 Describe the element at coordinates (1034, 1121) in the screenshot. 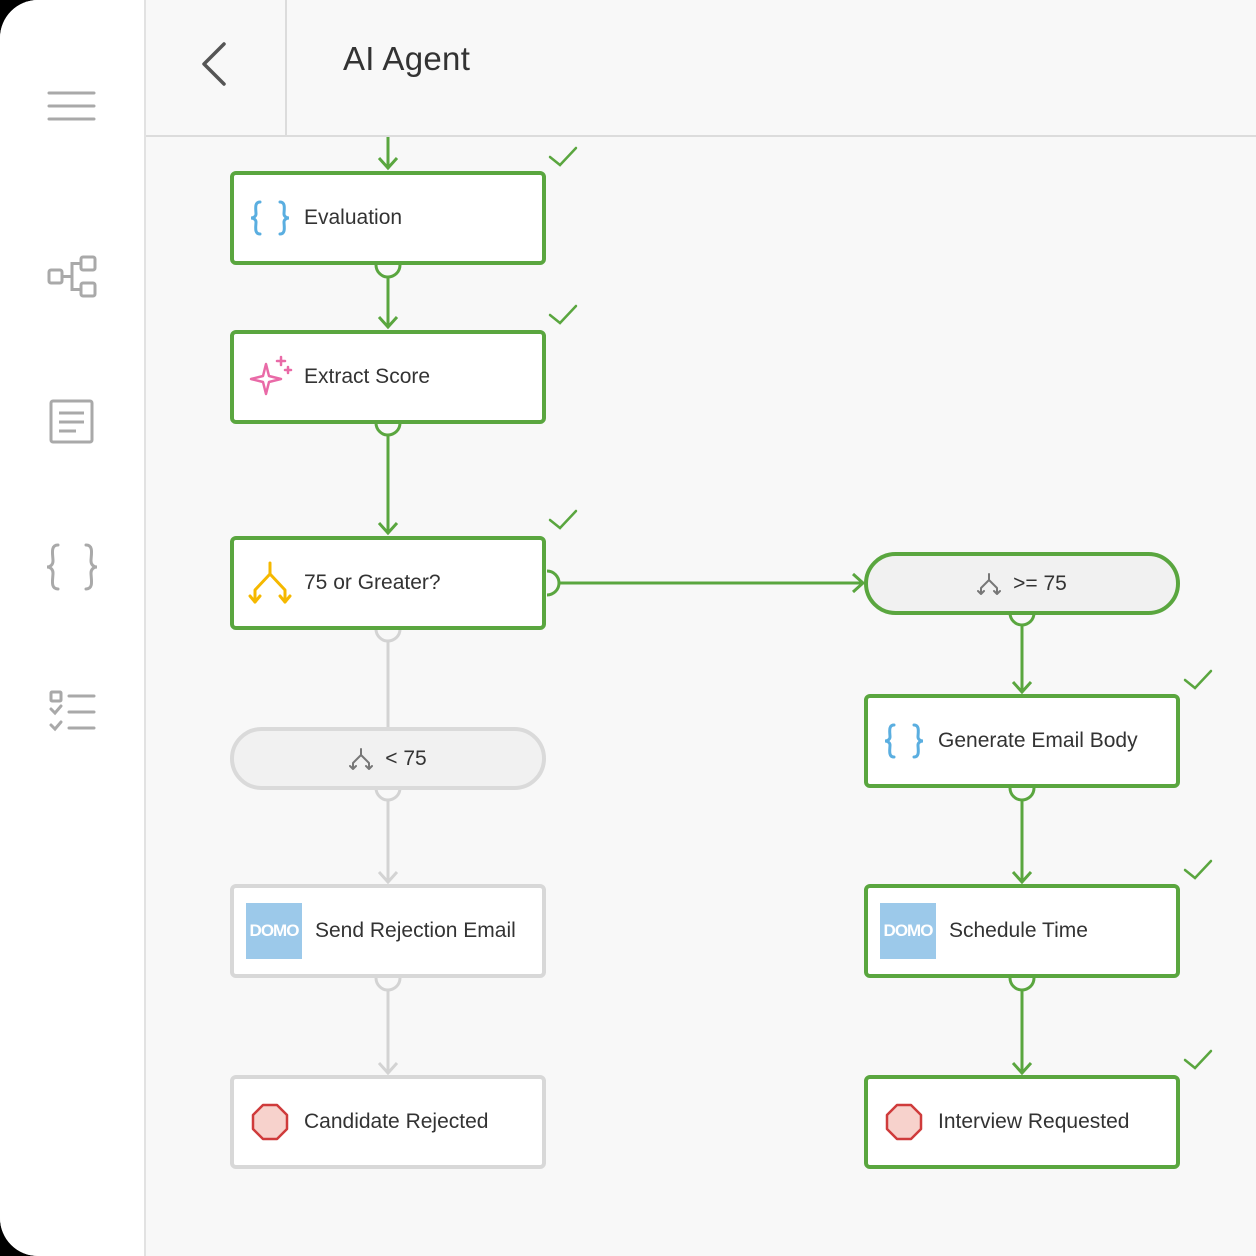

I see `node-label: Interview Requested` at that location.